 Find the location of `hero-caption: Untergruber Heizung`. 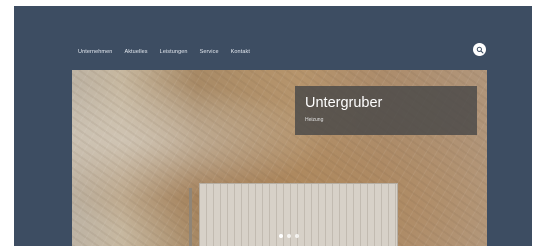

hero-caption: Untergruber Heizung is located at coordinates (386, 110).